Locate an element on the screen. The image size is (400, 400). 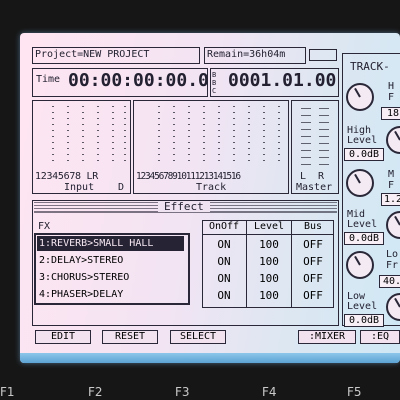
fx-slot-name: 1:REVERB>SMALL HALL is located at coordinates (96, 243).